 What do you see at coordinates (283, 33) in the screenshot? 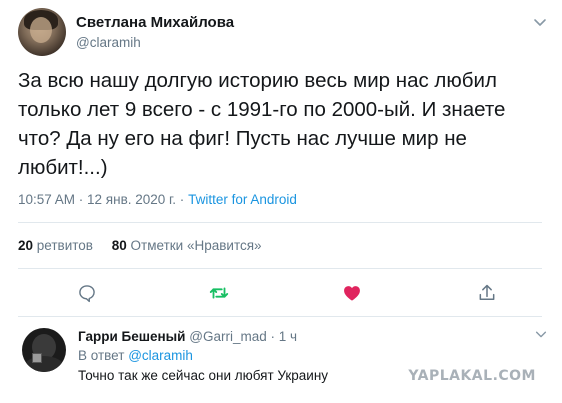
I see `tweet-header: Светлана Михайлова @claramih` at bounding box center [283, 33].